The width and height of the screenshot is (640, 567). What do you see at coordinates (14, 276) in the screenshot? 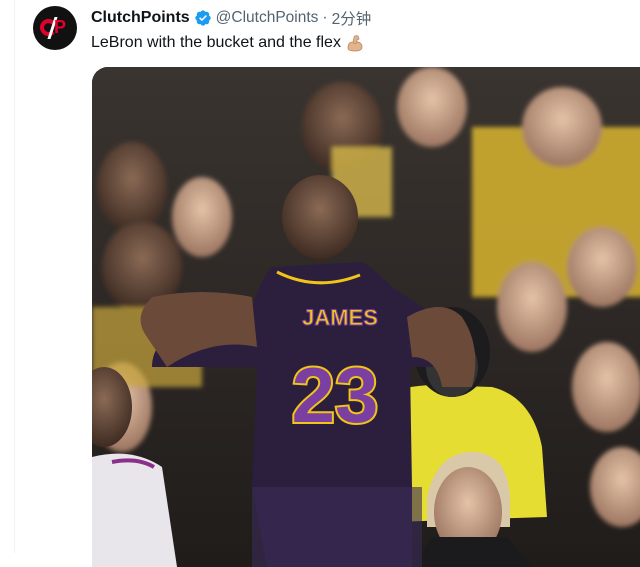
I see `timeline-divider` at bounding box center [14, 276].